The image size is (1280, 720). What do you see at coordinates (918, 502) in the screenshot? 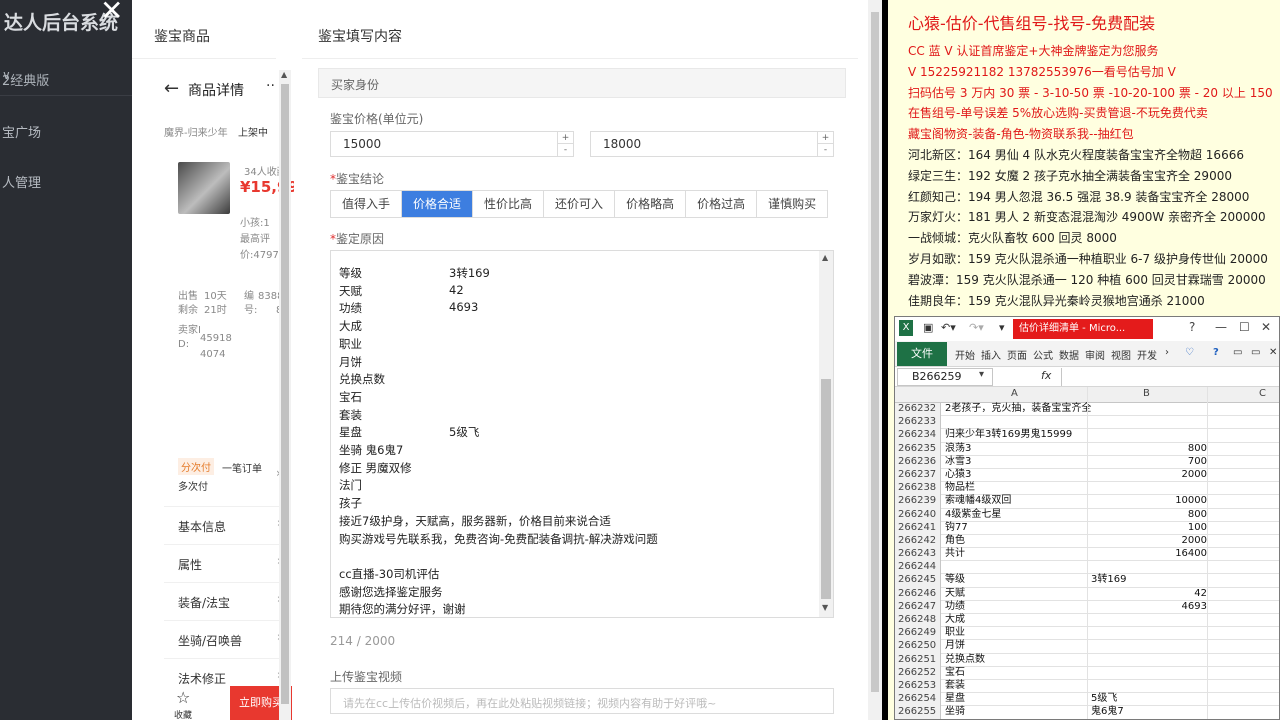
I see `row-number: 266239` at bounding box center [918, 502].